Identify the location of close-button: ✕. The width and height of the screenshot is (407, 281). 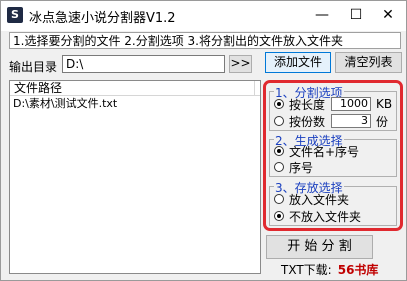
(388, 15).